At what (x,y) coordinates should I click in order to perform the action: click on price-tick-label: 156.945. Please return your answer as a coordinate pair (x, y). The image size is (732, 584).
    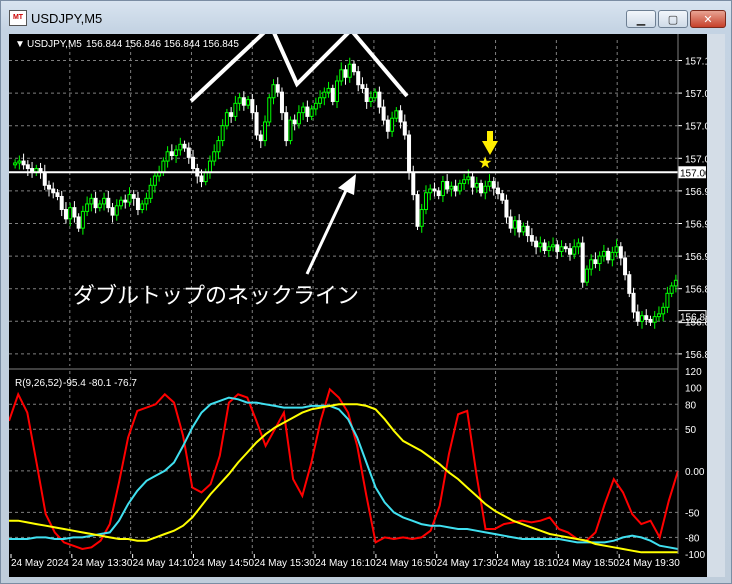
    Looking at the image, I should click on (696, 224).